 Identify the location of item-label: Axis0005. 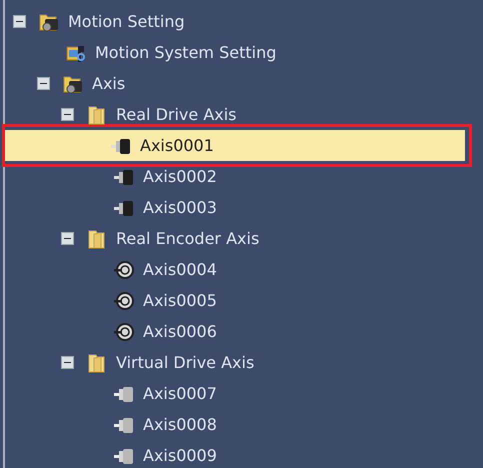
(180, 300).